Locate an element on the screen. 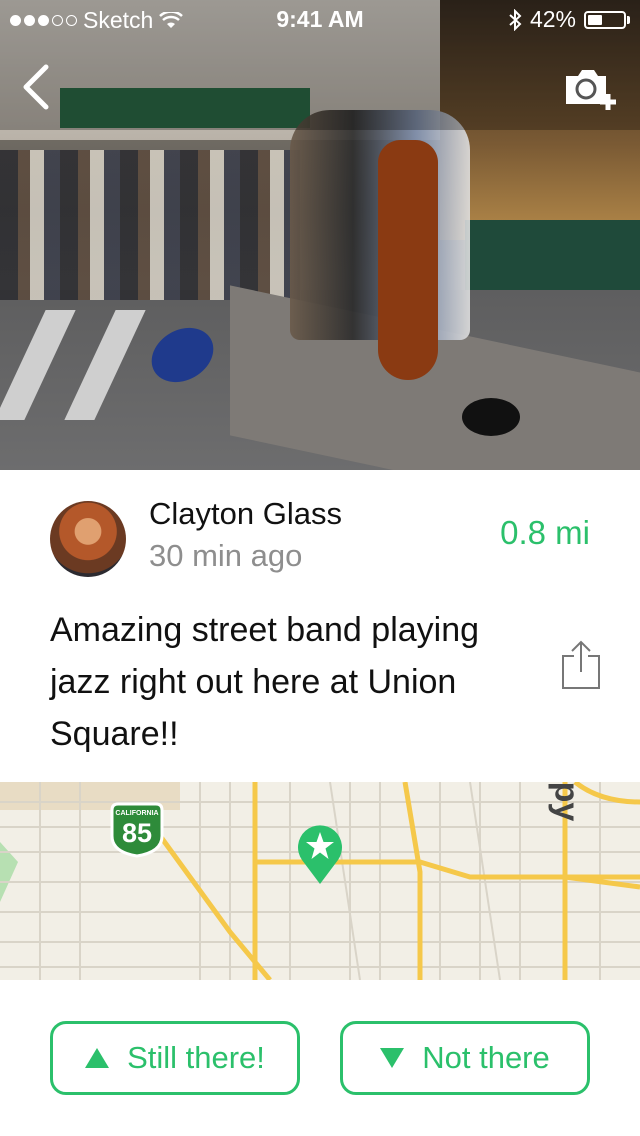 This screenshot has height=1136, width=640. avatar is located at coordinates (88, 539).